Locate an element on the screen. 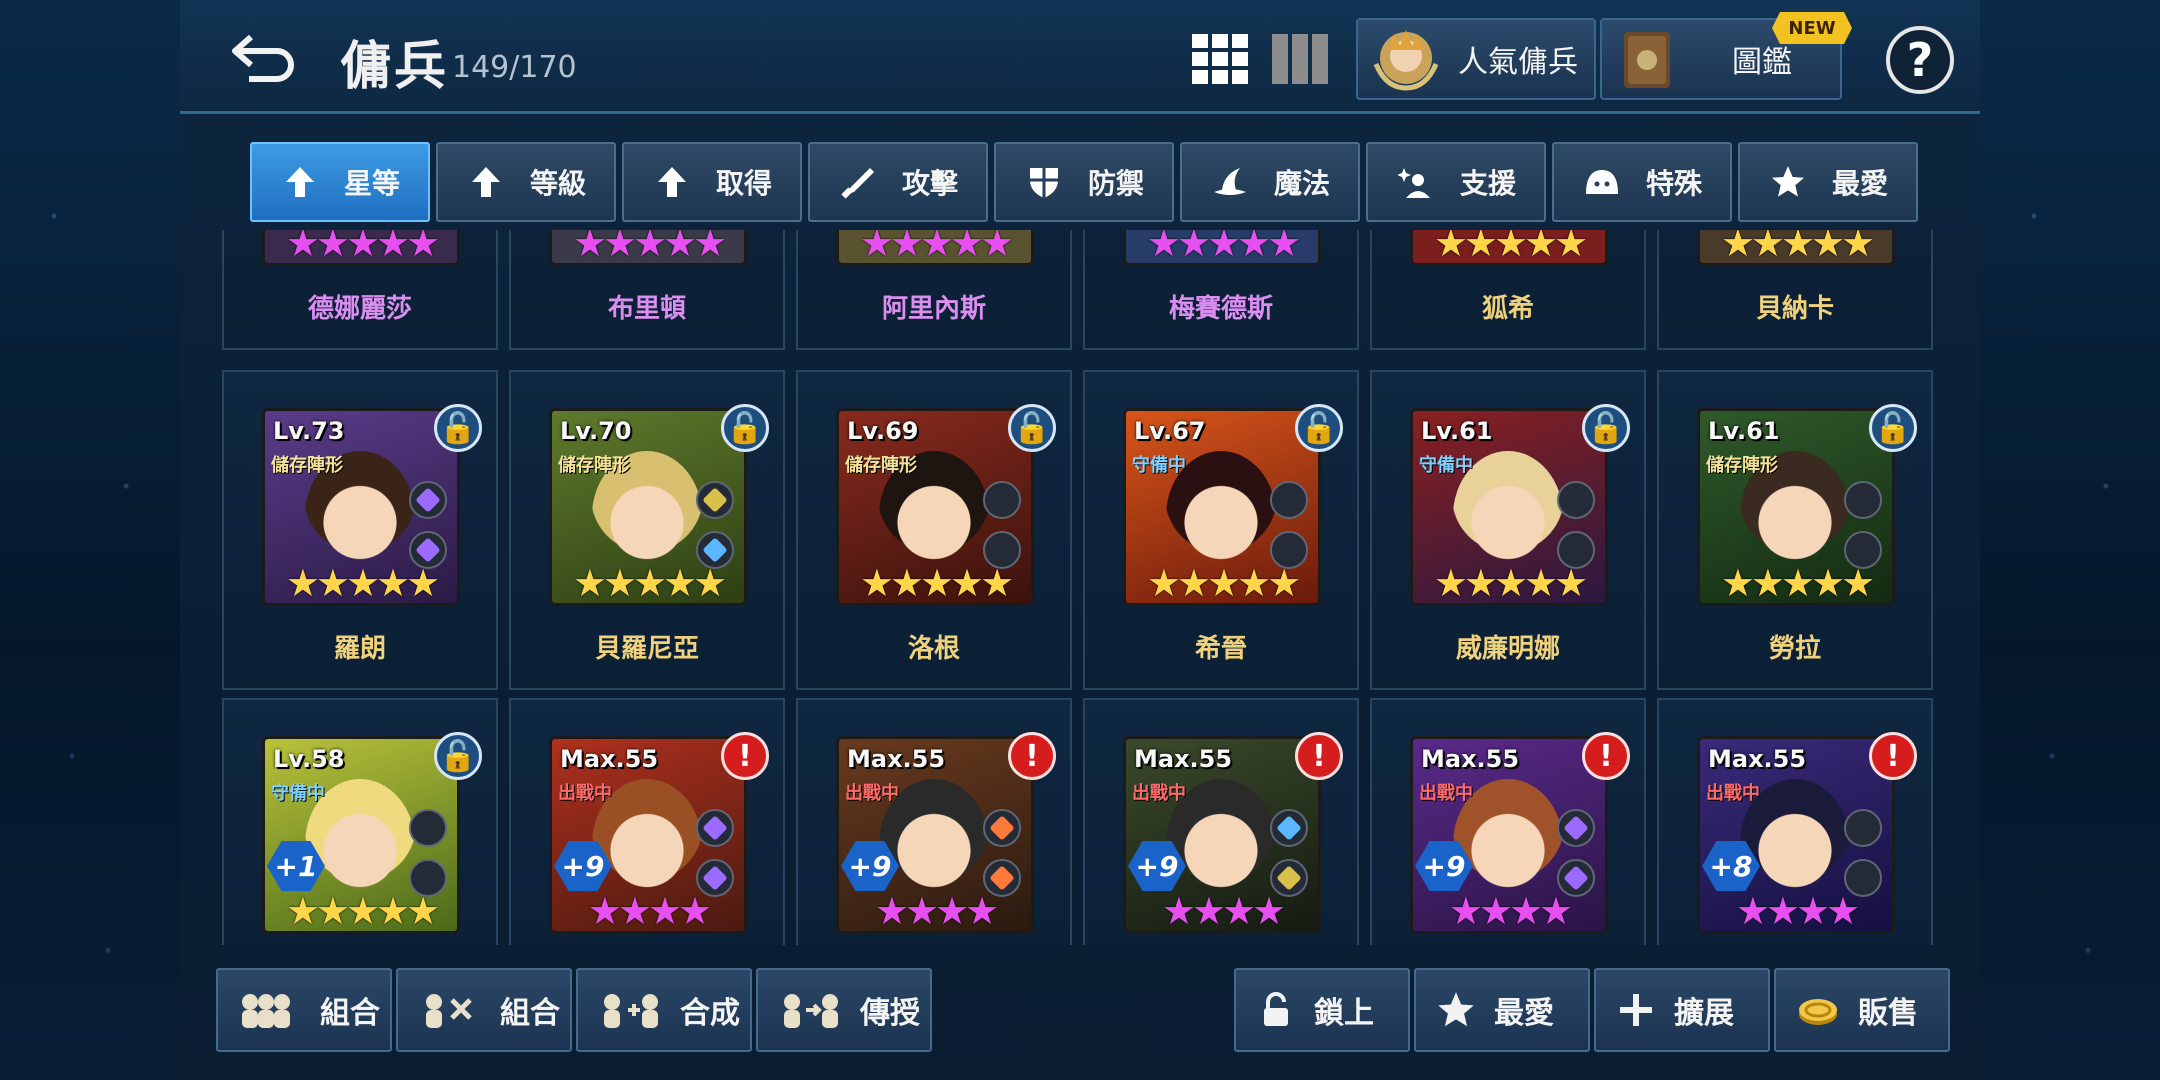 Image resolution: width=2160 pixels, height=1080 pixels. sell-button: 販售 is located at coordinates (1862, 1010).